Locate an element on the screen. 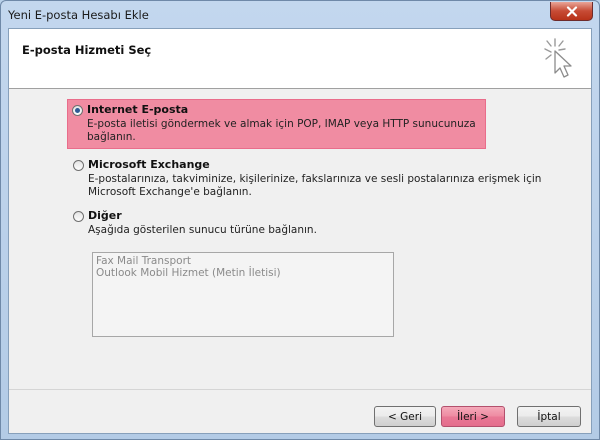 The image size is (600, 440). list-item: Fax Mail Transport is located at coordinates (243, 261).